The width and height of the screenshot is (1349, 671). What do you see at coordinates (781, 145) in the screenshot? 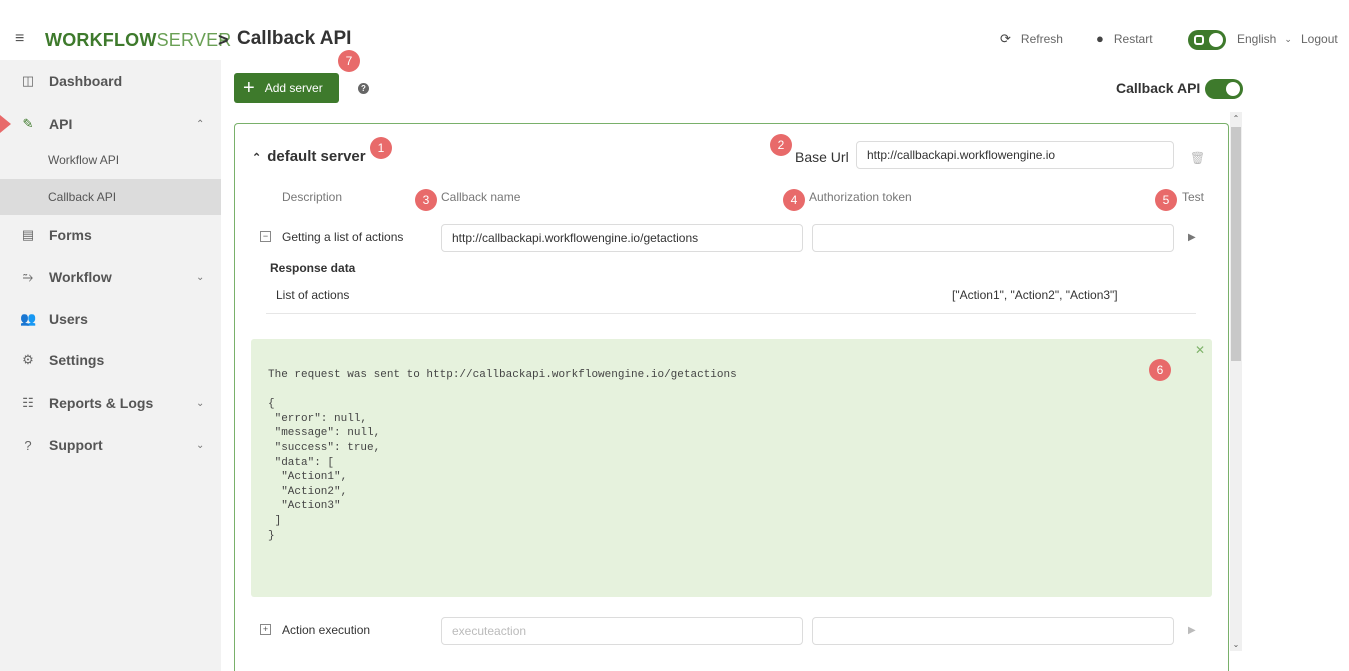
I see `annotation-badge-2: 2` at bounding box center [781, 145].